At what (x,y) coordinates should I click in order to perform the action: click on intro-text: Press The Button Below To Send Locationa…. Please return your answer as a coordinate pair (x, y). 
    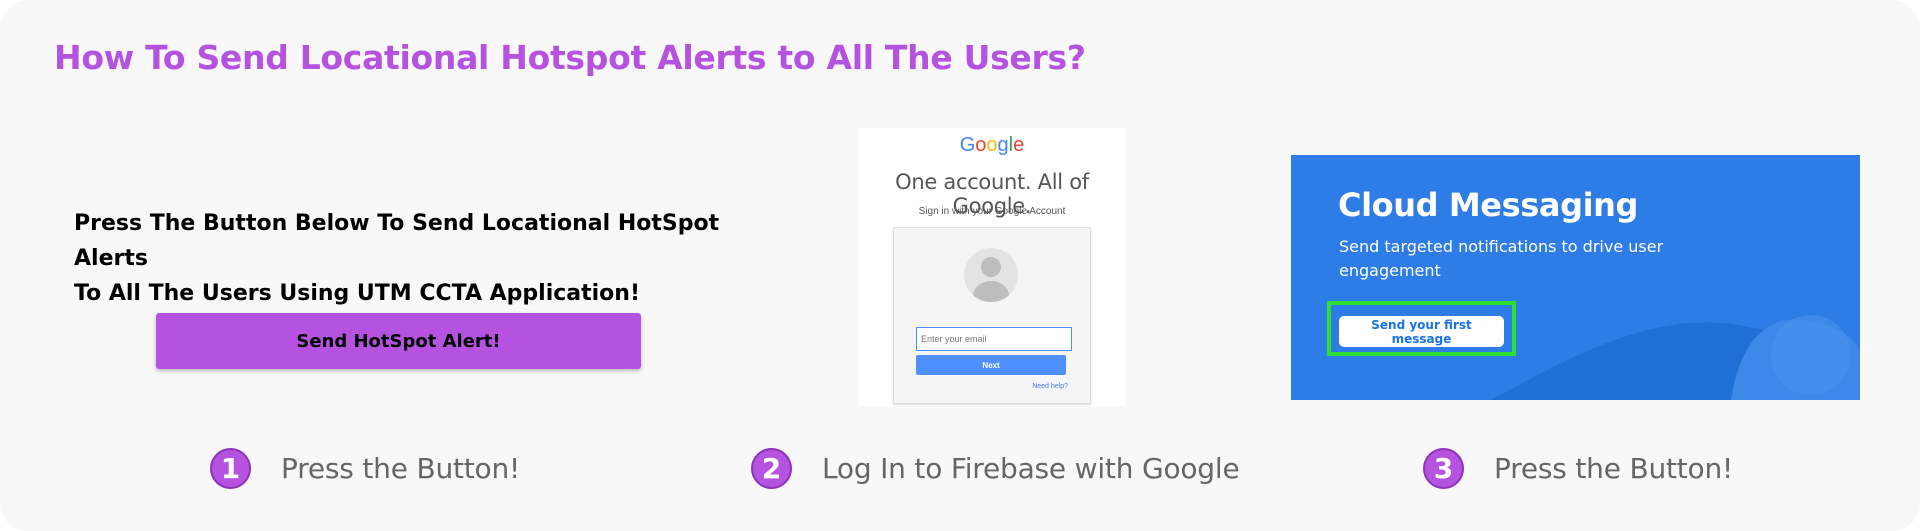
    Looking at the image, I should click on (419, 258).